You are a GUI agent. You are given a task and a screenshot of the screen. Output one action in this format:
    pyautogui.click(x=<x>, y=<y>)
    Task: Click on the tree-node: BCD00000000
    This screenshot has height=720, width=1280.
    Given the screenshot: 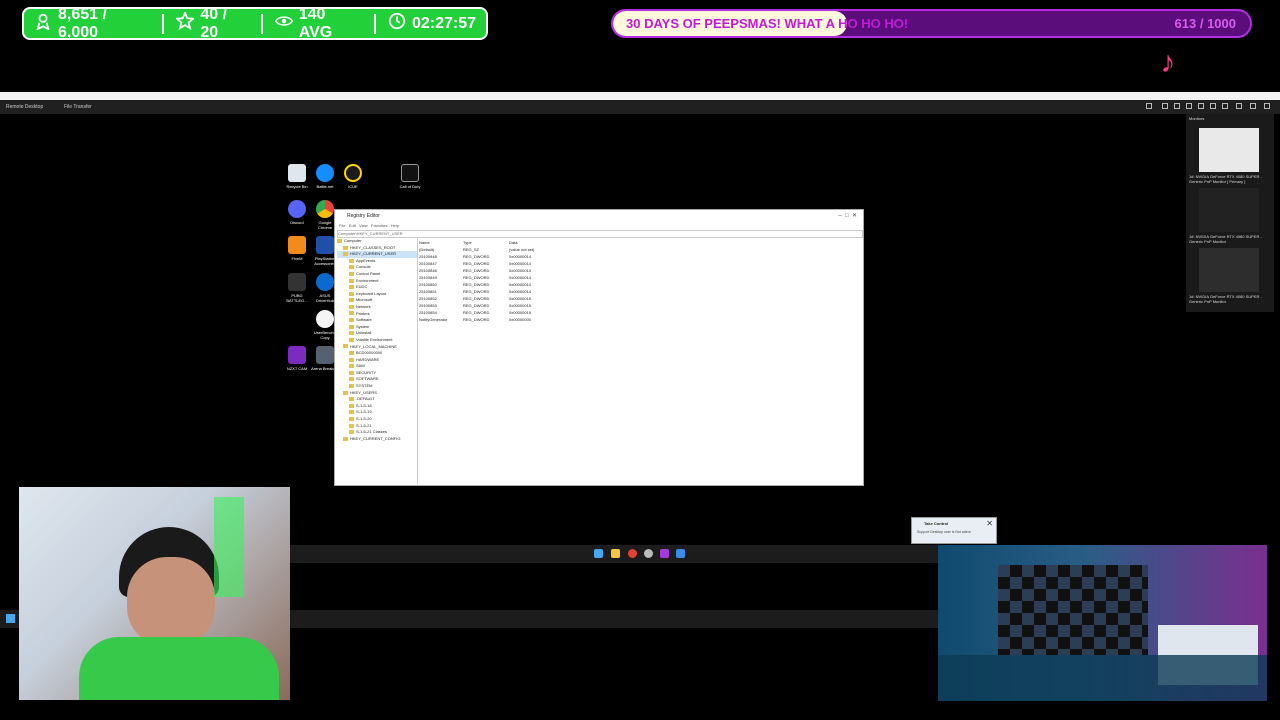 What is the action you would take?
    pyautogui.click(x=377, y=353)
    